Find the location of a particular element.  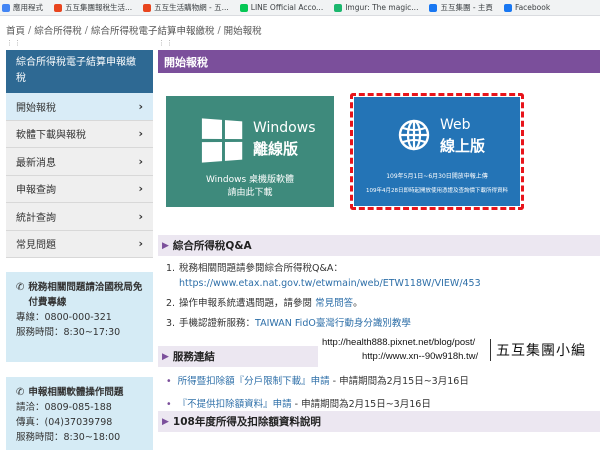

sidebar-item-download: 軟體下載與報稅 › is located at coordinates (79, 134).